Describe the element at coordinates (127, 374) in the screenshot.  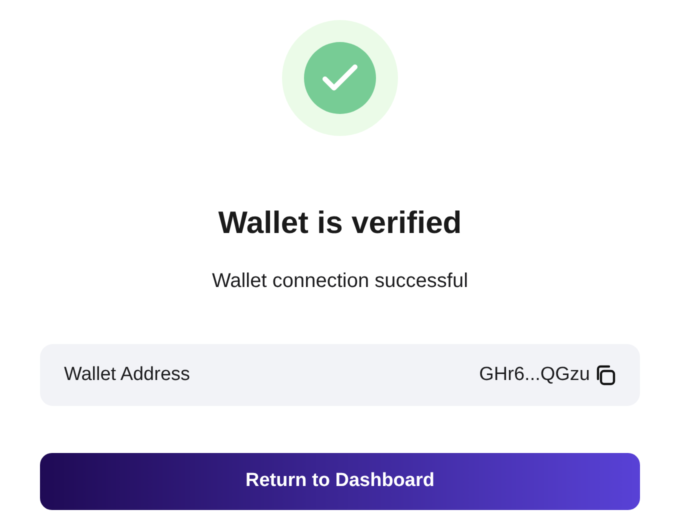
I see `address-label: Wallet Address` at that location.